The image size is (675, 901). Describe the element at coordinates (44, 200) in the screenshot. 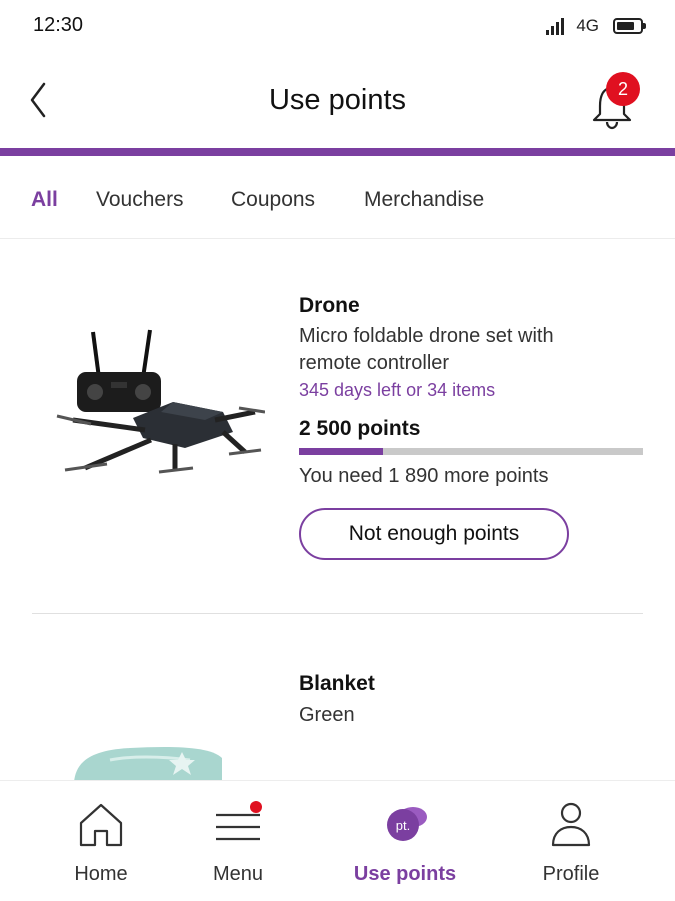

I see `tab-all: All` at that location.